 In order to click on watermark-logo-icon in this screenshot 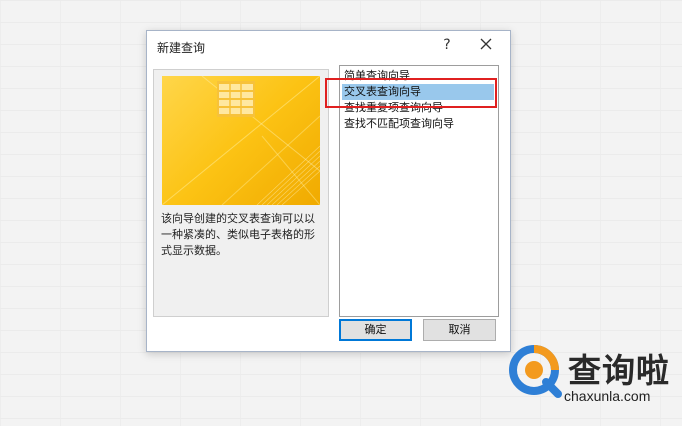, I will do `click(535, 371)`.